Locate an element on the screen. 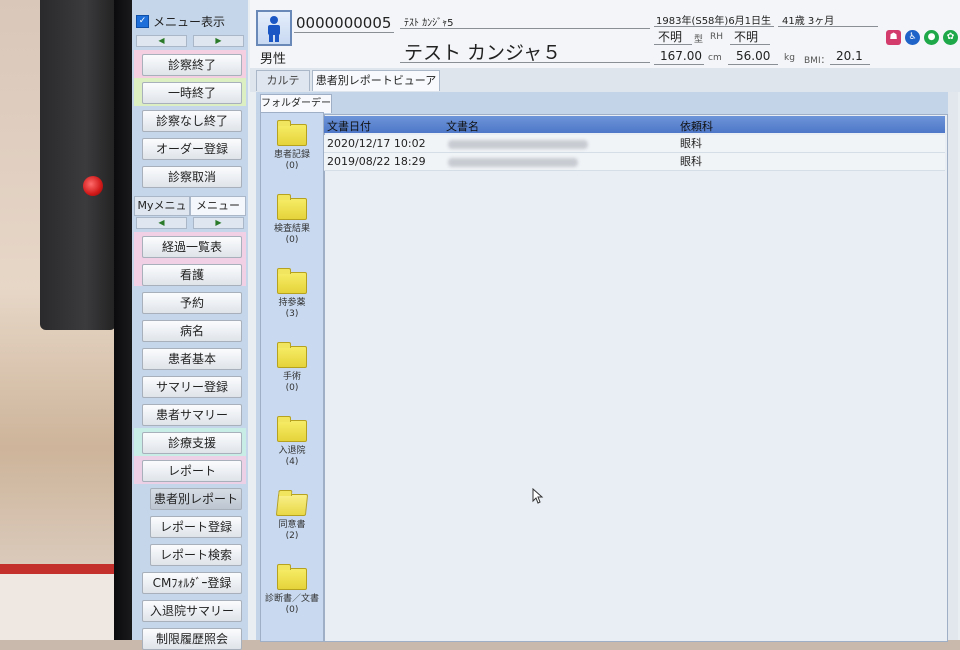  menu-scroll-arrows-2: ◀ ▶ is located at coordinates (190, 223).